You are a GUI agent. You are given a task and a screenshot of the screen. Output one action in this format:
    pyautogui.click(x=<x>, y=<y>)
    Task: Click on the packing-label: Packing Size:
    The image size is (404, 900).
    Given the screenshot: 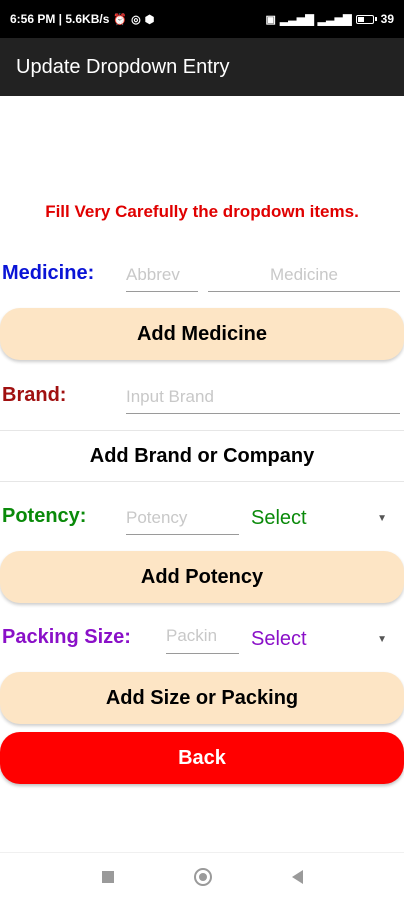 What is the action you would take?
    pyautogui.click(x=66, y=637)
    